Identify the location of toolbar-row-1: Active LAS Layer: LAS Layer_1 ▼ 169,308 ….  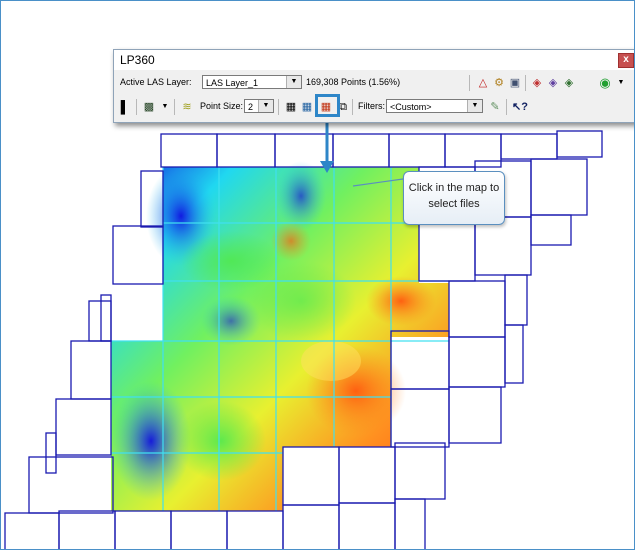
(374, 83).